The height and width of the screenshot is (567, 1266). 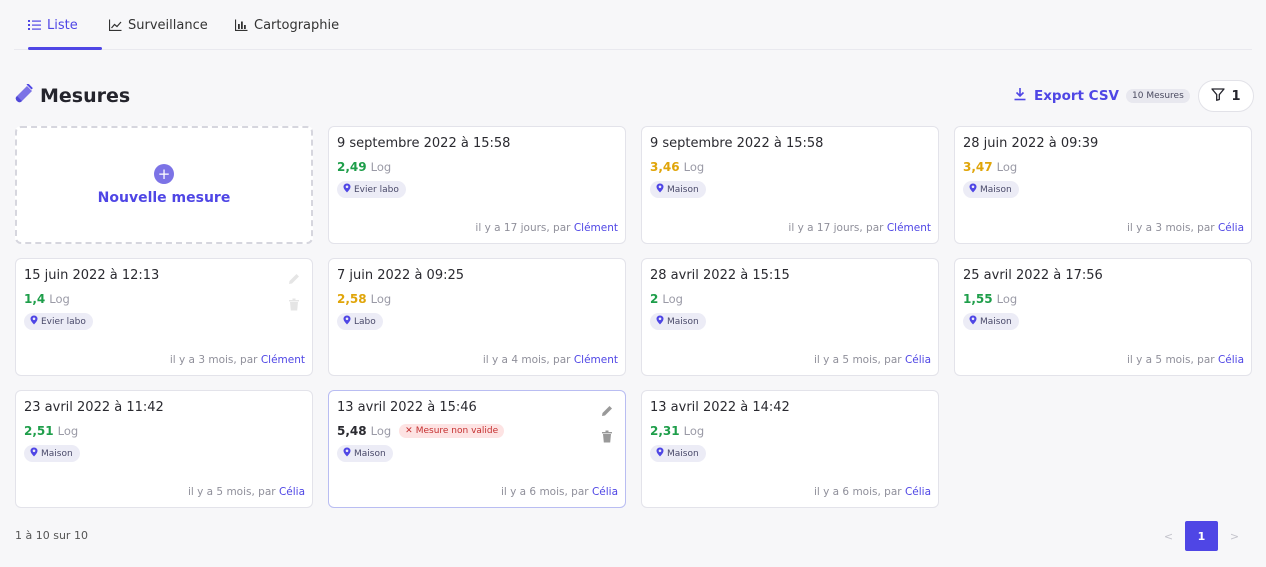 I want to click on measure-footer: il y a 3 mois, par Clément, so click(x=237, y=360).